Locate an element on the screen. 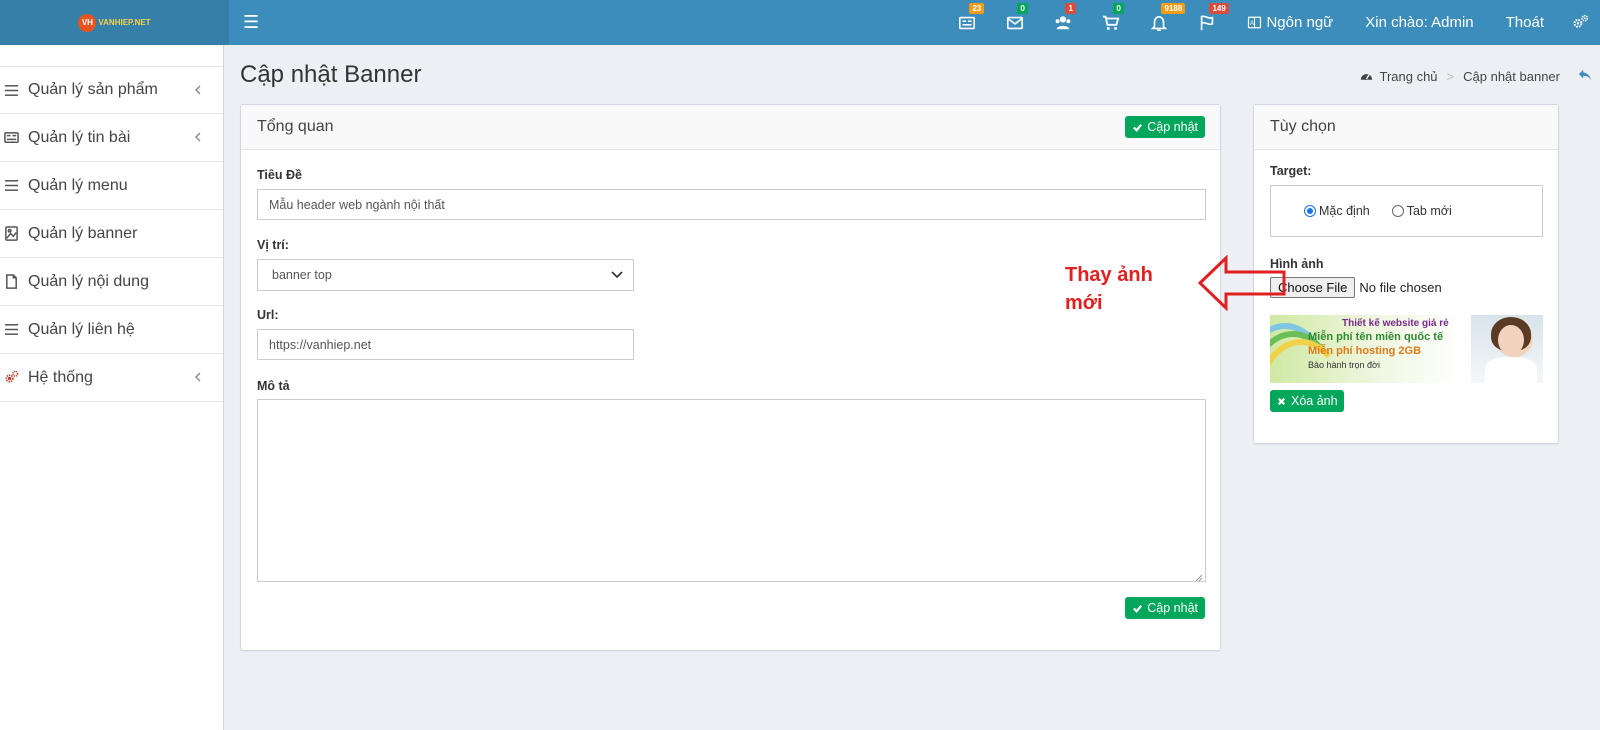 This screenshot has height=730, width=1600. bell-icon is located at coordinates (1159, 23).